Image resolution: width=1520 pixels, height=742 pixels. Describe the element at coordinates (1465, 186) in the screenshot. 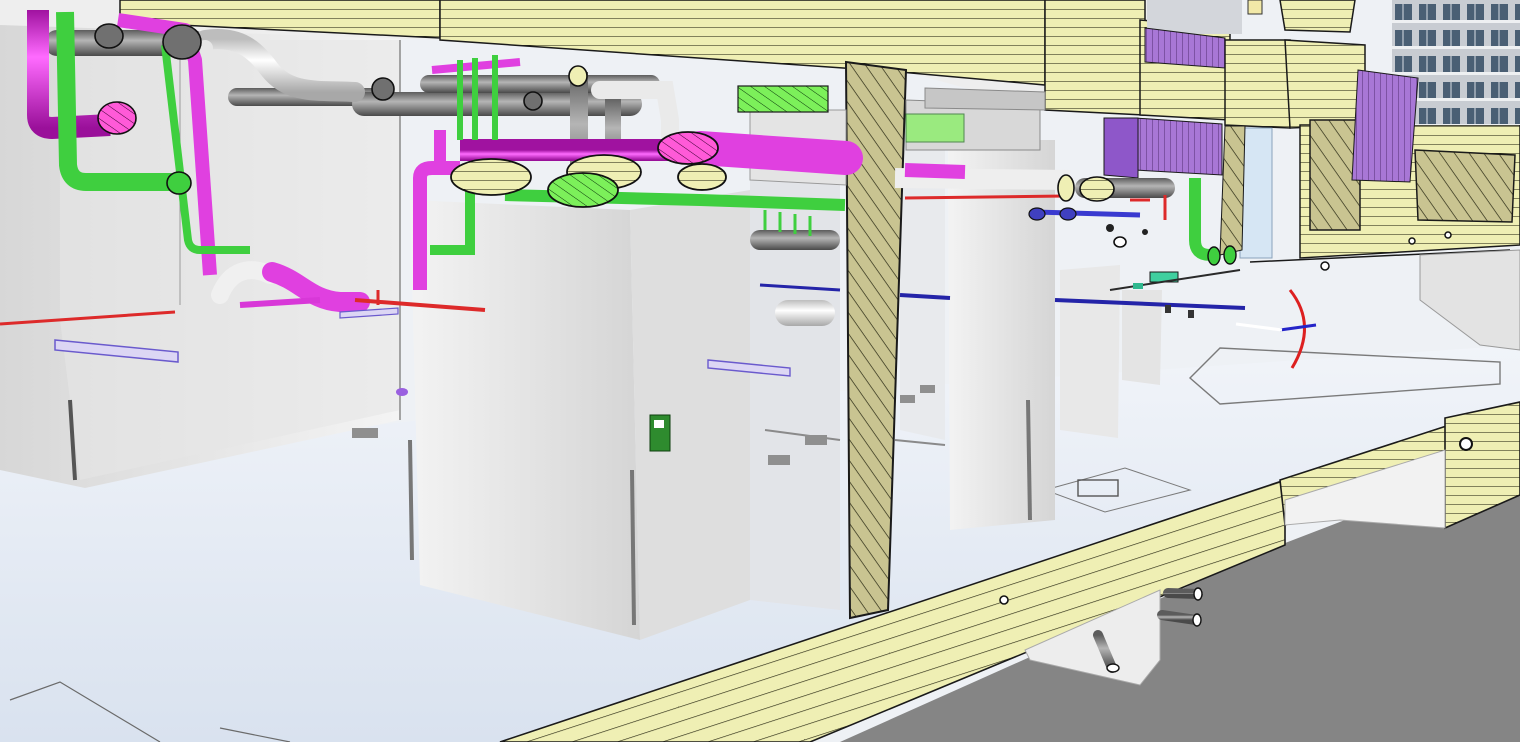

I see `section-column-right` at that location.